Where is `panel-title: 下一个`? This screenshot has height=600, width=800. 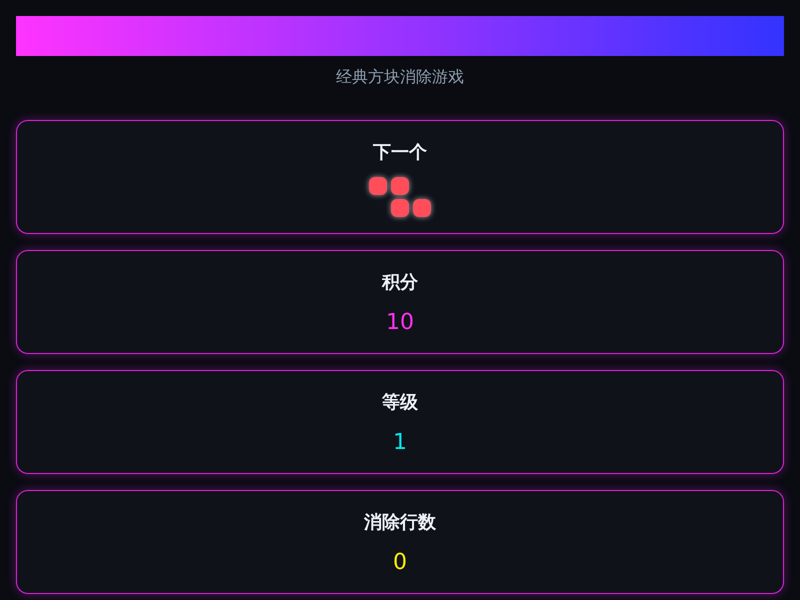 panel-title: 下一个 is located at coordinates (400, 153).